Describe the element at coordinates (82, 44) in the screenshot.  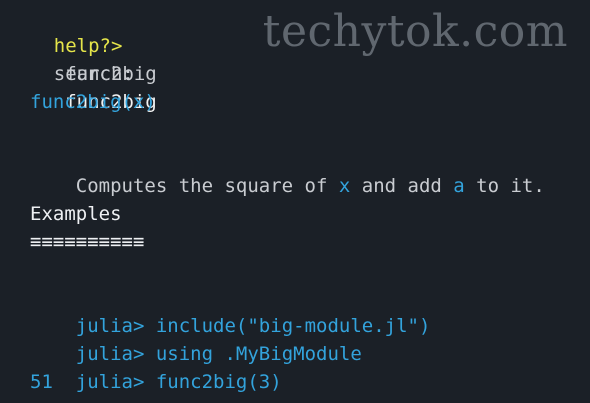
I see `help-prompt-line: help?> func2big` at that location.